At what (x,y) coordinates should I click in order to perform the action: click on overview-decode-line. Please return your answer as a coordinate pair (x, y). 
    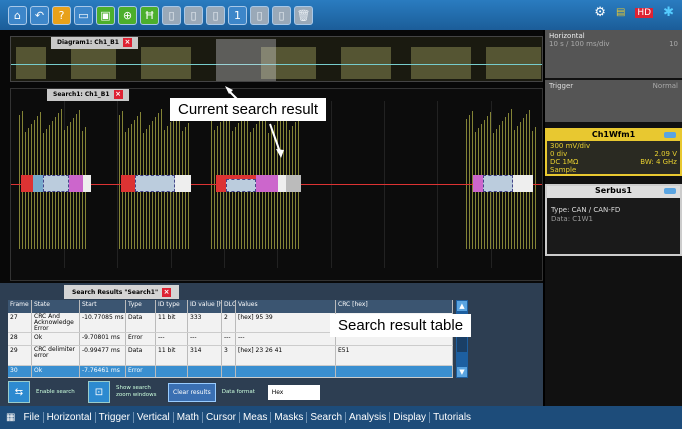
    Looking at the image, I should click on (276, 64).